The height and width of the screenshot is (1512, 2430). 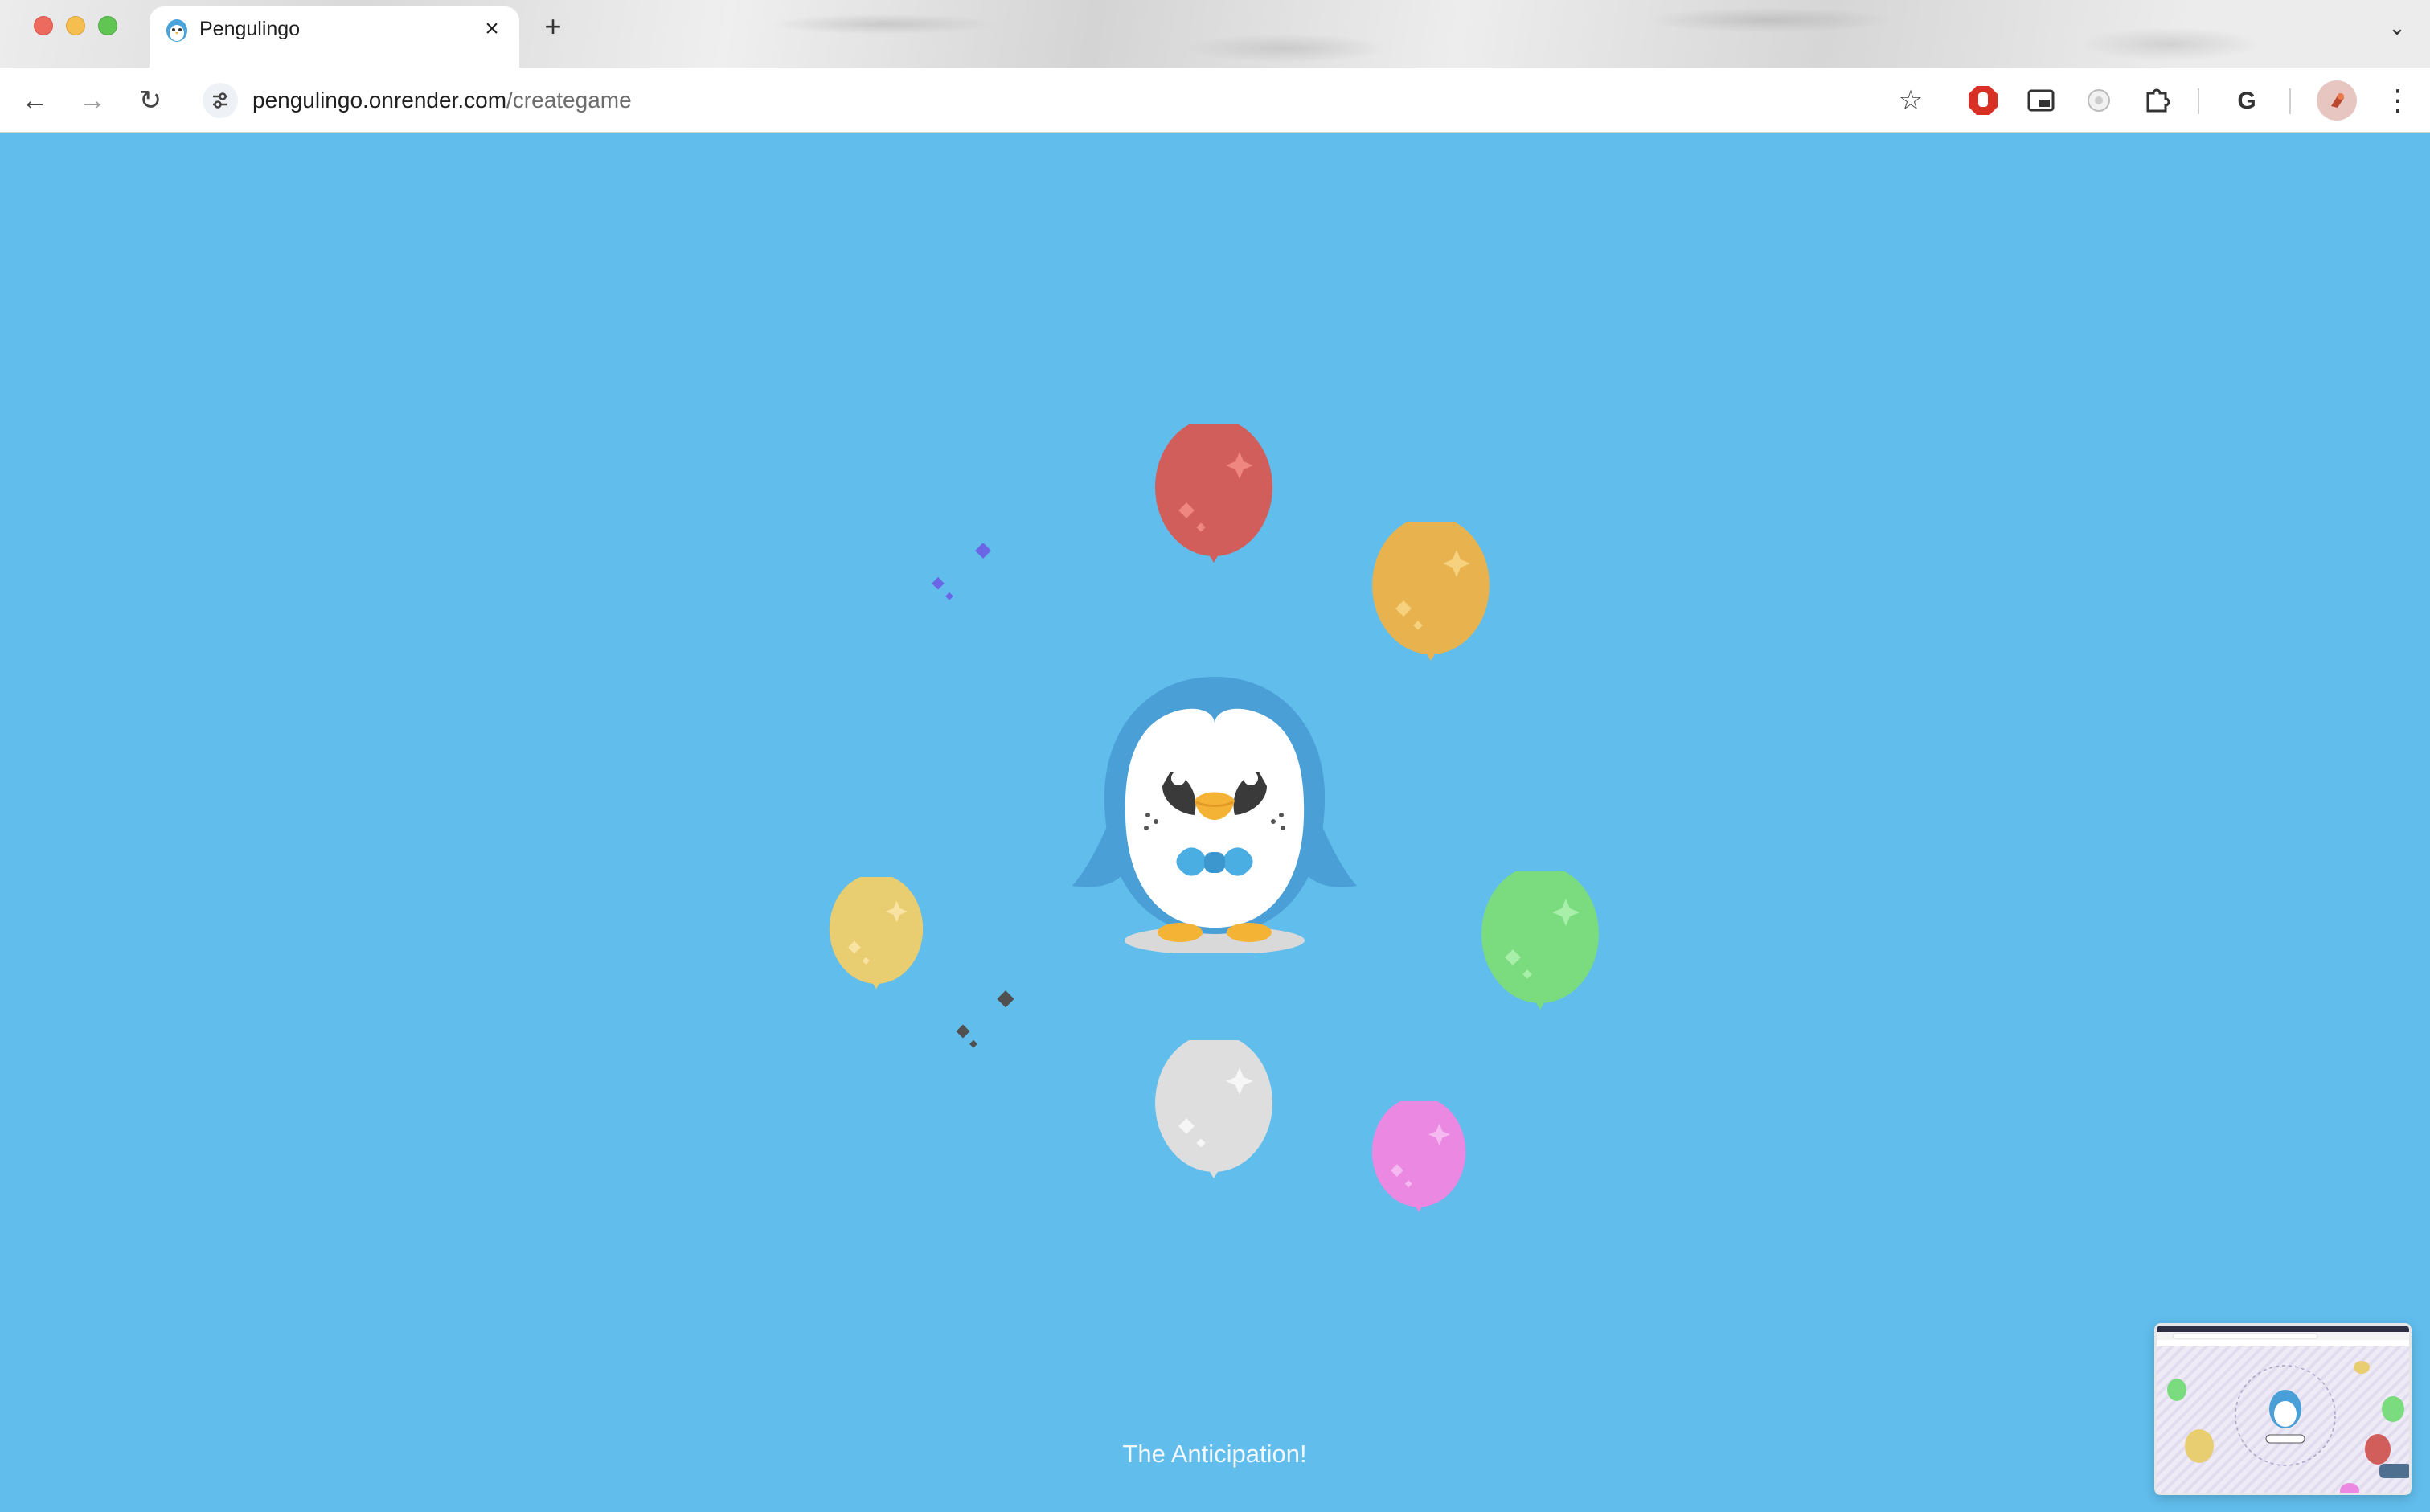 I want to click on tab-close-icon: ×, so click(x=491, y=28).